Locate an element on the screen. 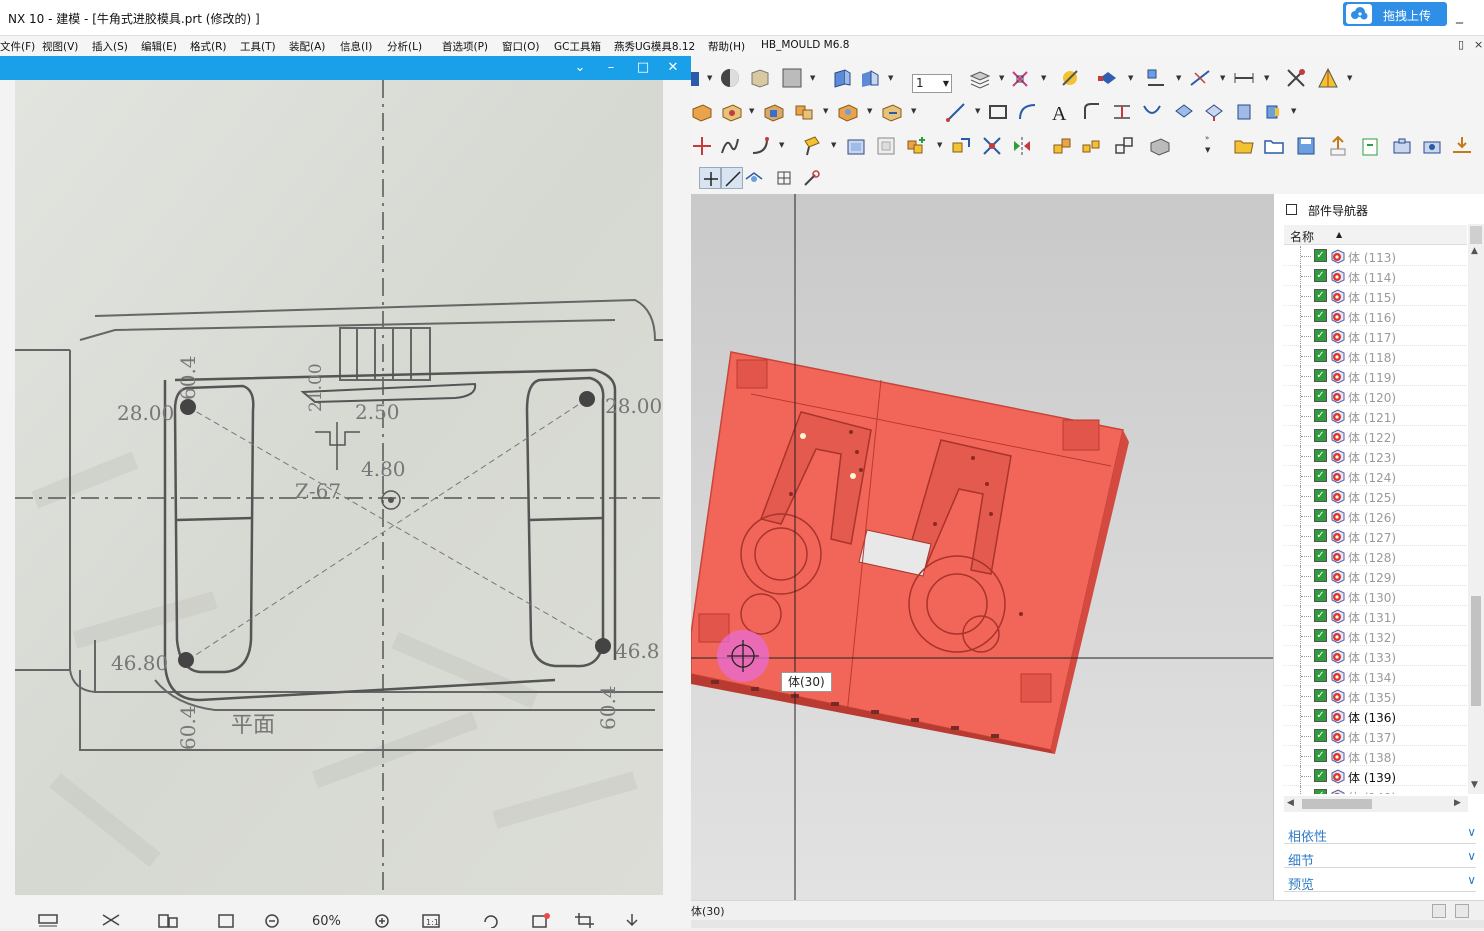 The height and width of the screenshot is (931, 1484). vertical-scrollbar: ▲ ▼ is located at coordinates (1476, 509).